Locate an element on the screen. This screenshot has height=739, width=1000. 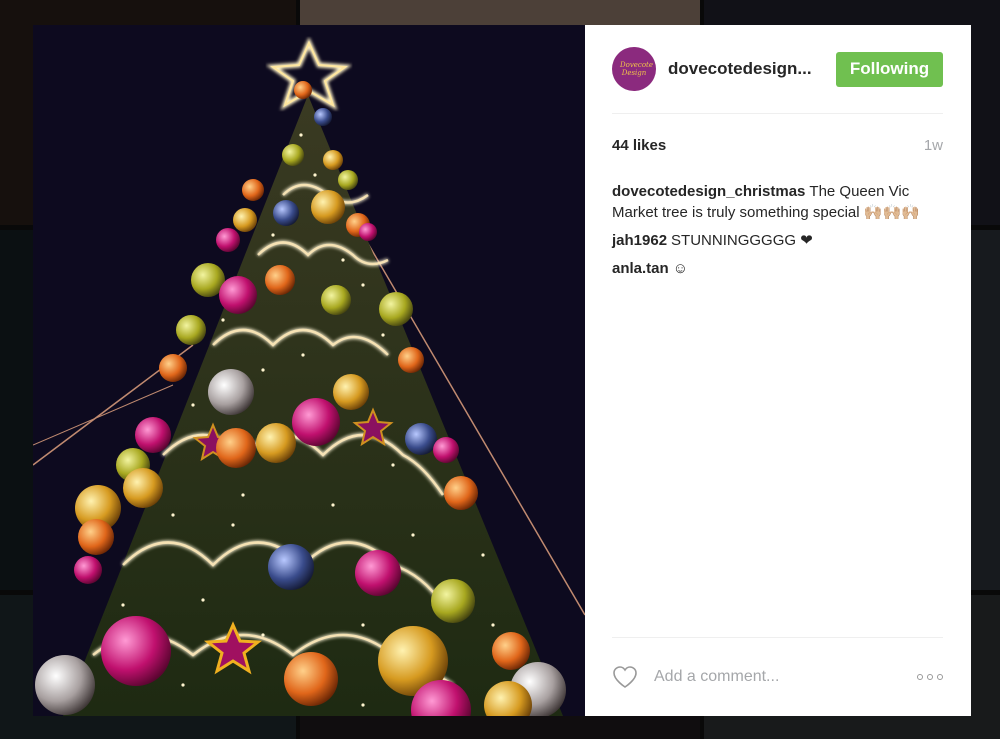
list-item: jah1962 STUNNINGGGGG ❤ is located at coordinates (777, 240).